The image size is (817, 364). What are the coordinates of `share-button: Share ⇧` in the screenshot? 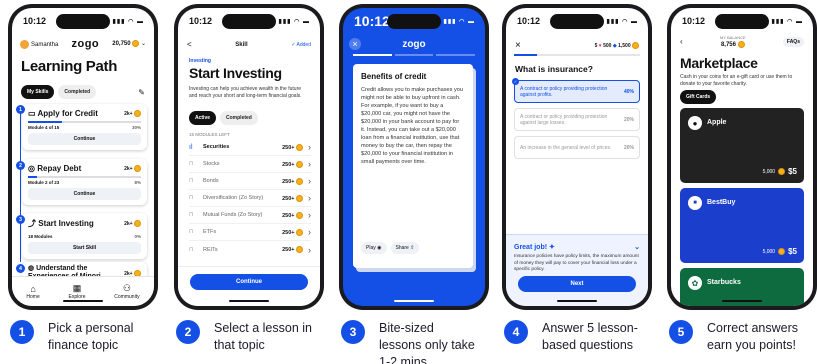 It's located at (405, 248).